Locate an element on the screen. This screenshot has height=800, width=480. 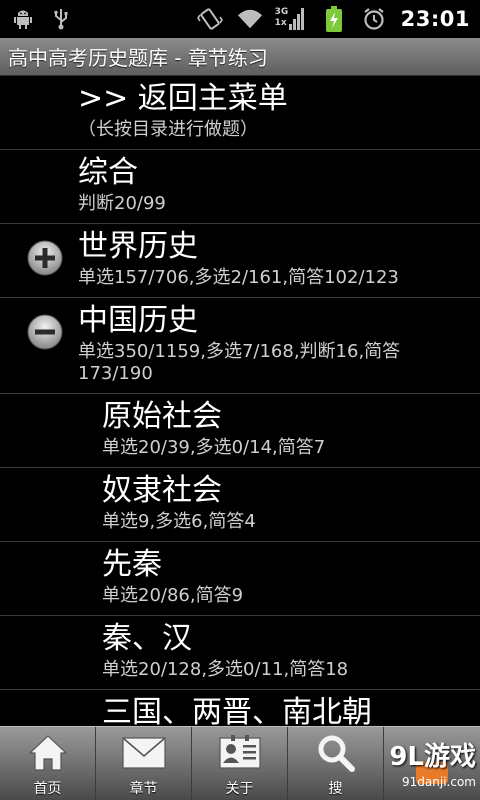
network-type-label: 3G is located at coordinates (281, 12).